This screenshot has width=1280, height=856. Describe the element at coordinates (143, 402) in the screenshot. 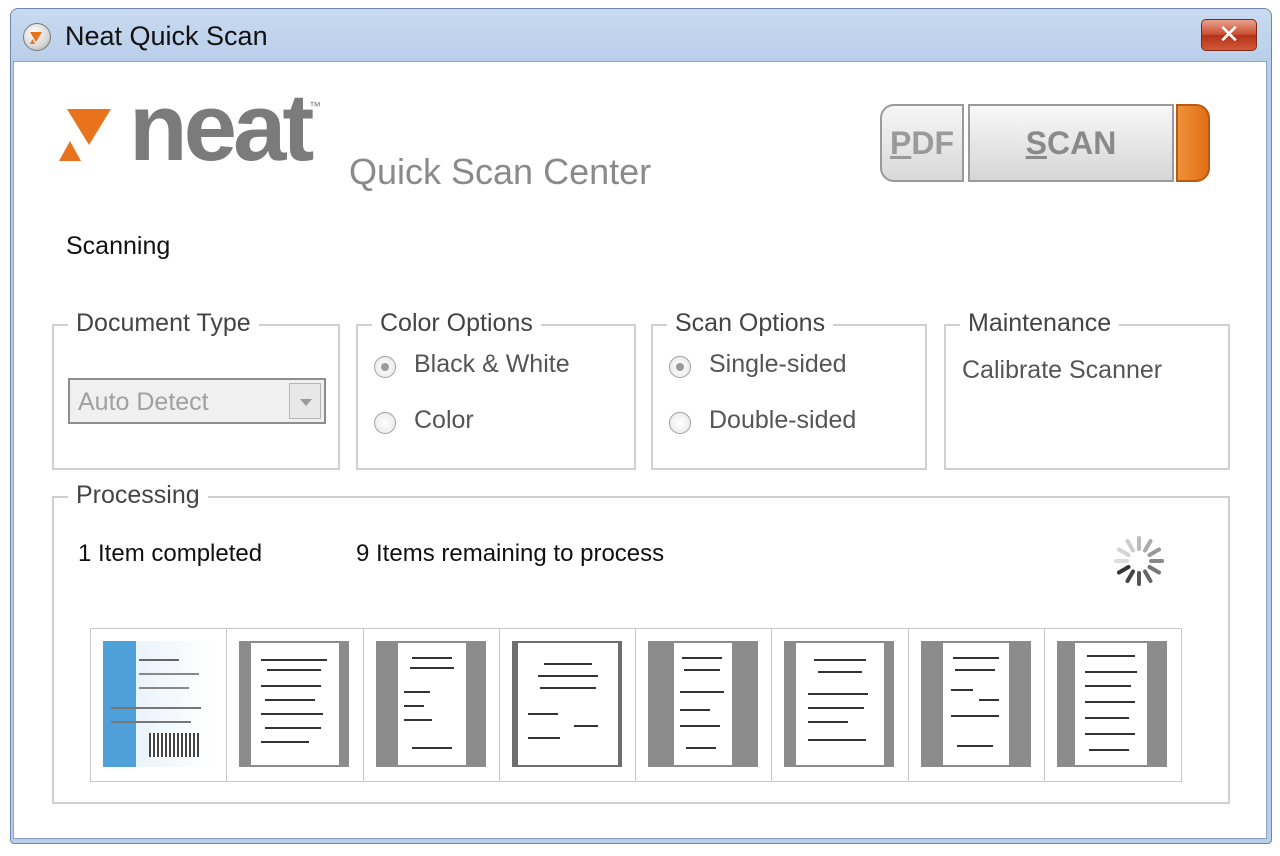

I see `document-type-value: Auto Detect` at that location.